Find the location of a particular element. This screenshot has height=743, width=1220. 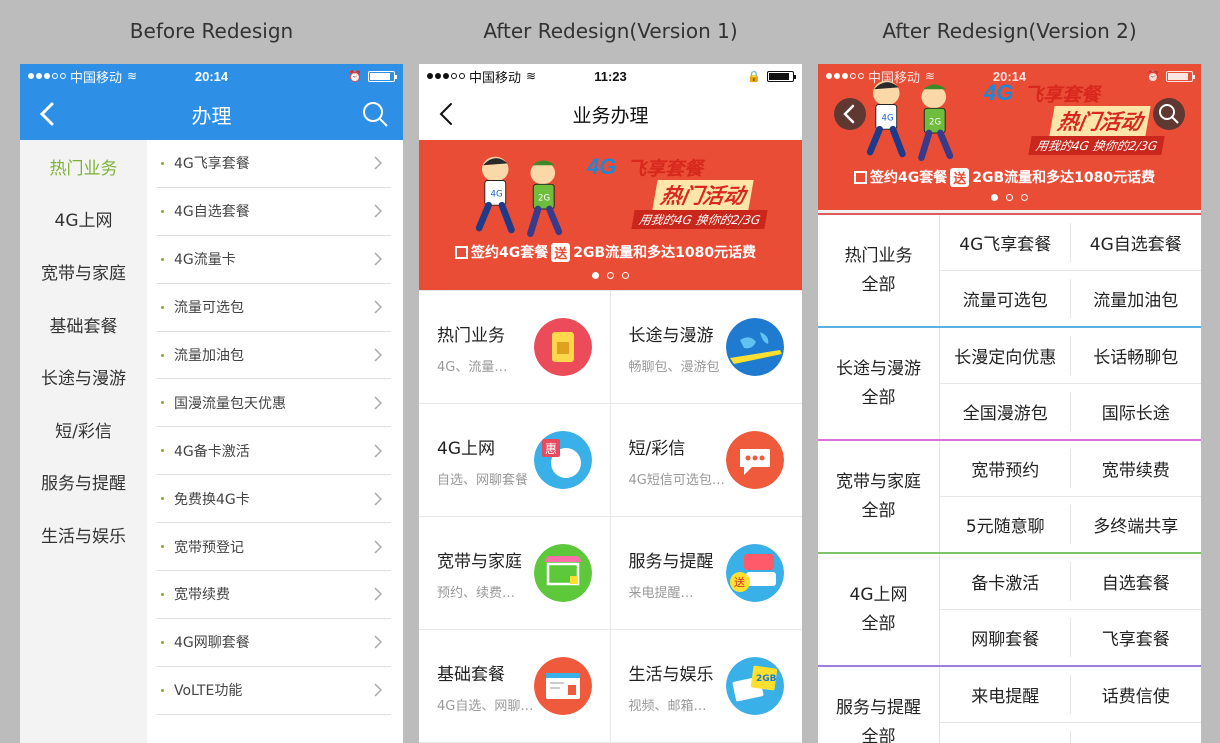

section-name: 长途与漫游 is located at coordinates (878, 368).